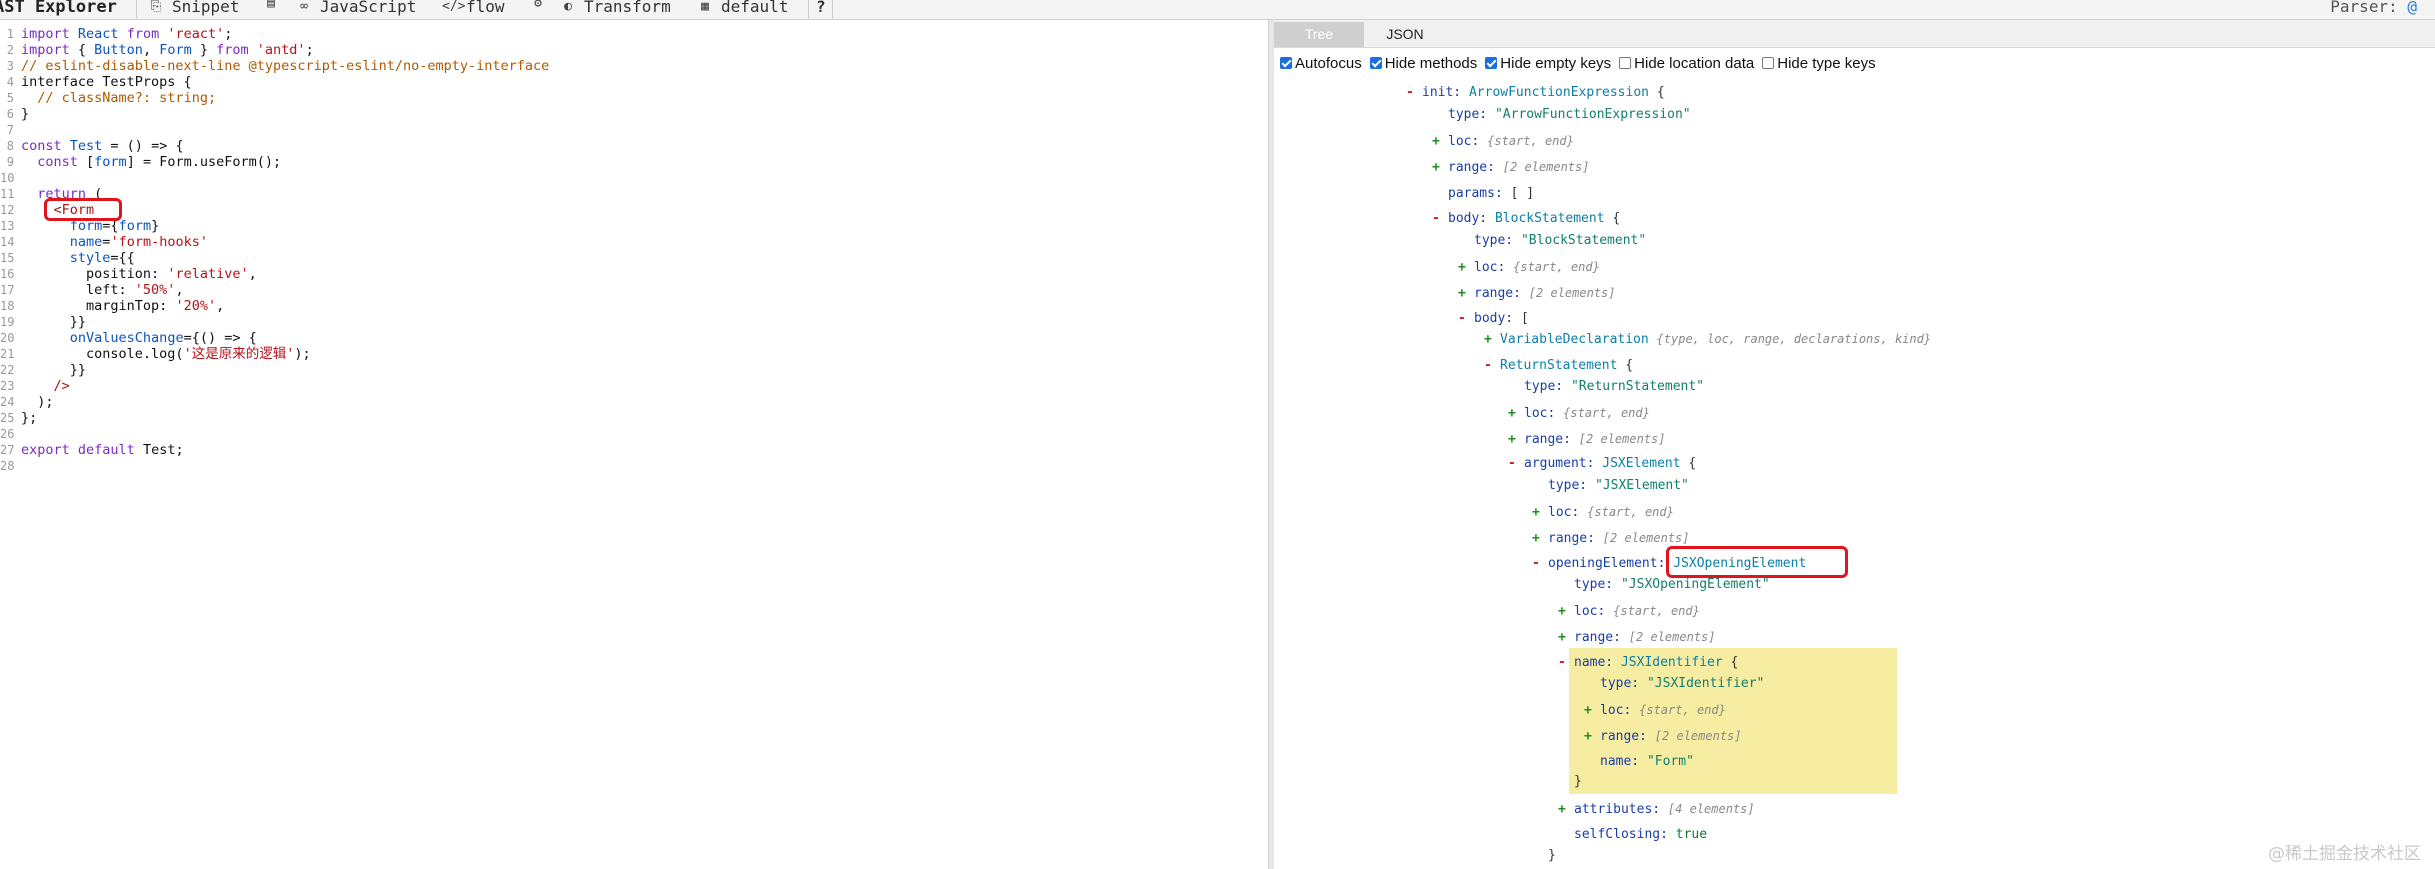 This screenshot has height=869, width=2435. Describe the element at coordinates (1602, 464) in the screenshot. I see `tree-node-argument: - argument: JSXElement {` at that location.